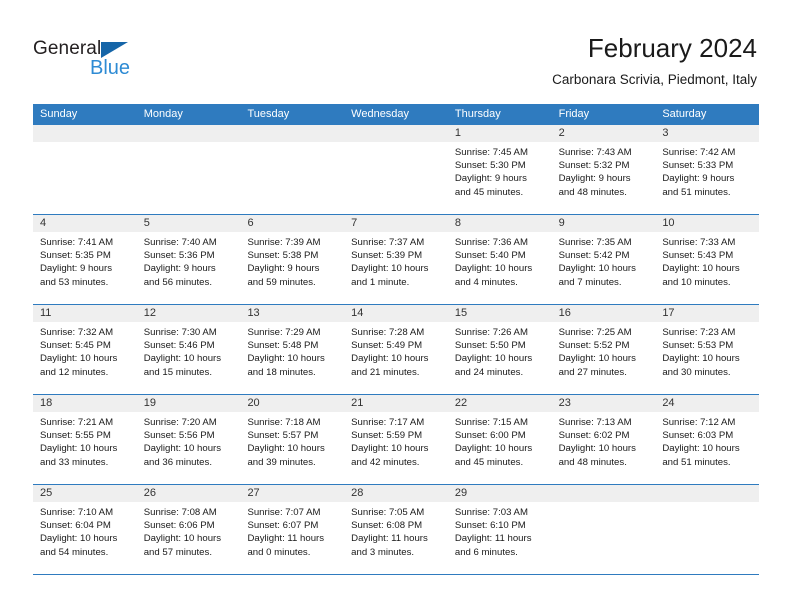 This screenshot has width=792, height=612. What do you see at coordinates (380, 282) in the screenshot?
I see `daylight-duration-line2: and 1 minute.` at bounding box center [380, 282].